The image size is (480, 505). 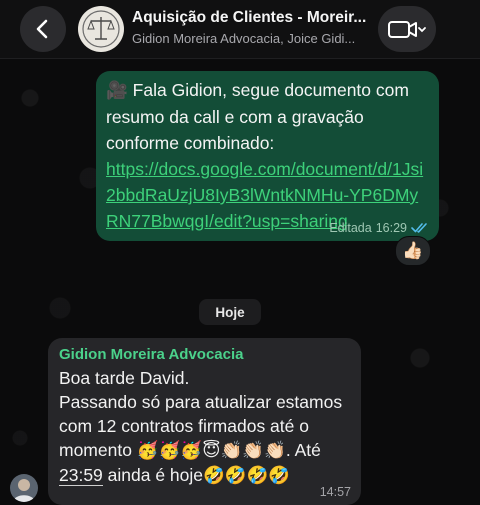 What do you see at coordinates (303, 450) in the screenshot?
I see `until-text: . Até` at bounding box center [303, 450].